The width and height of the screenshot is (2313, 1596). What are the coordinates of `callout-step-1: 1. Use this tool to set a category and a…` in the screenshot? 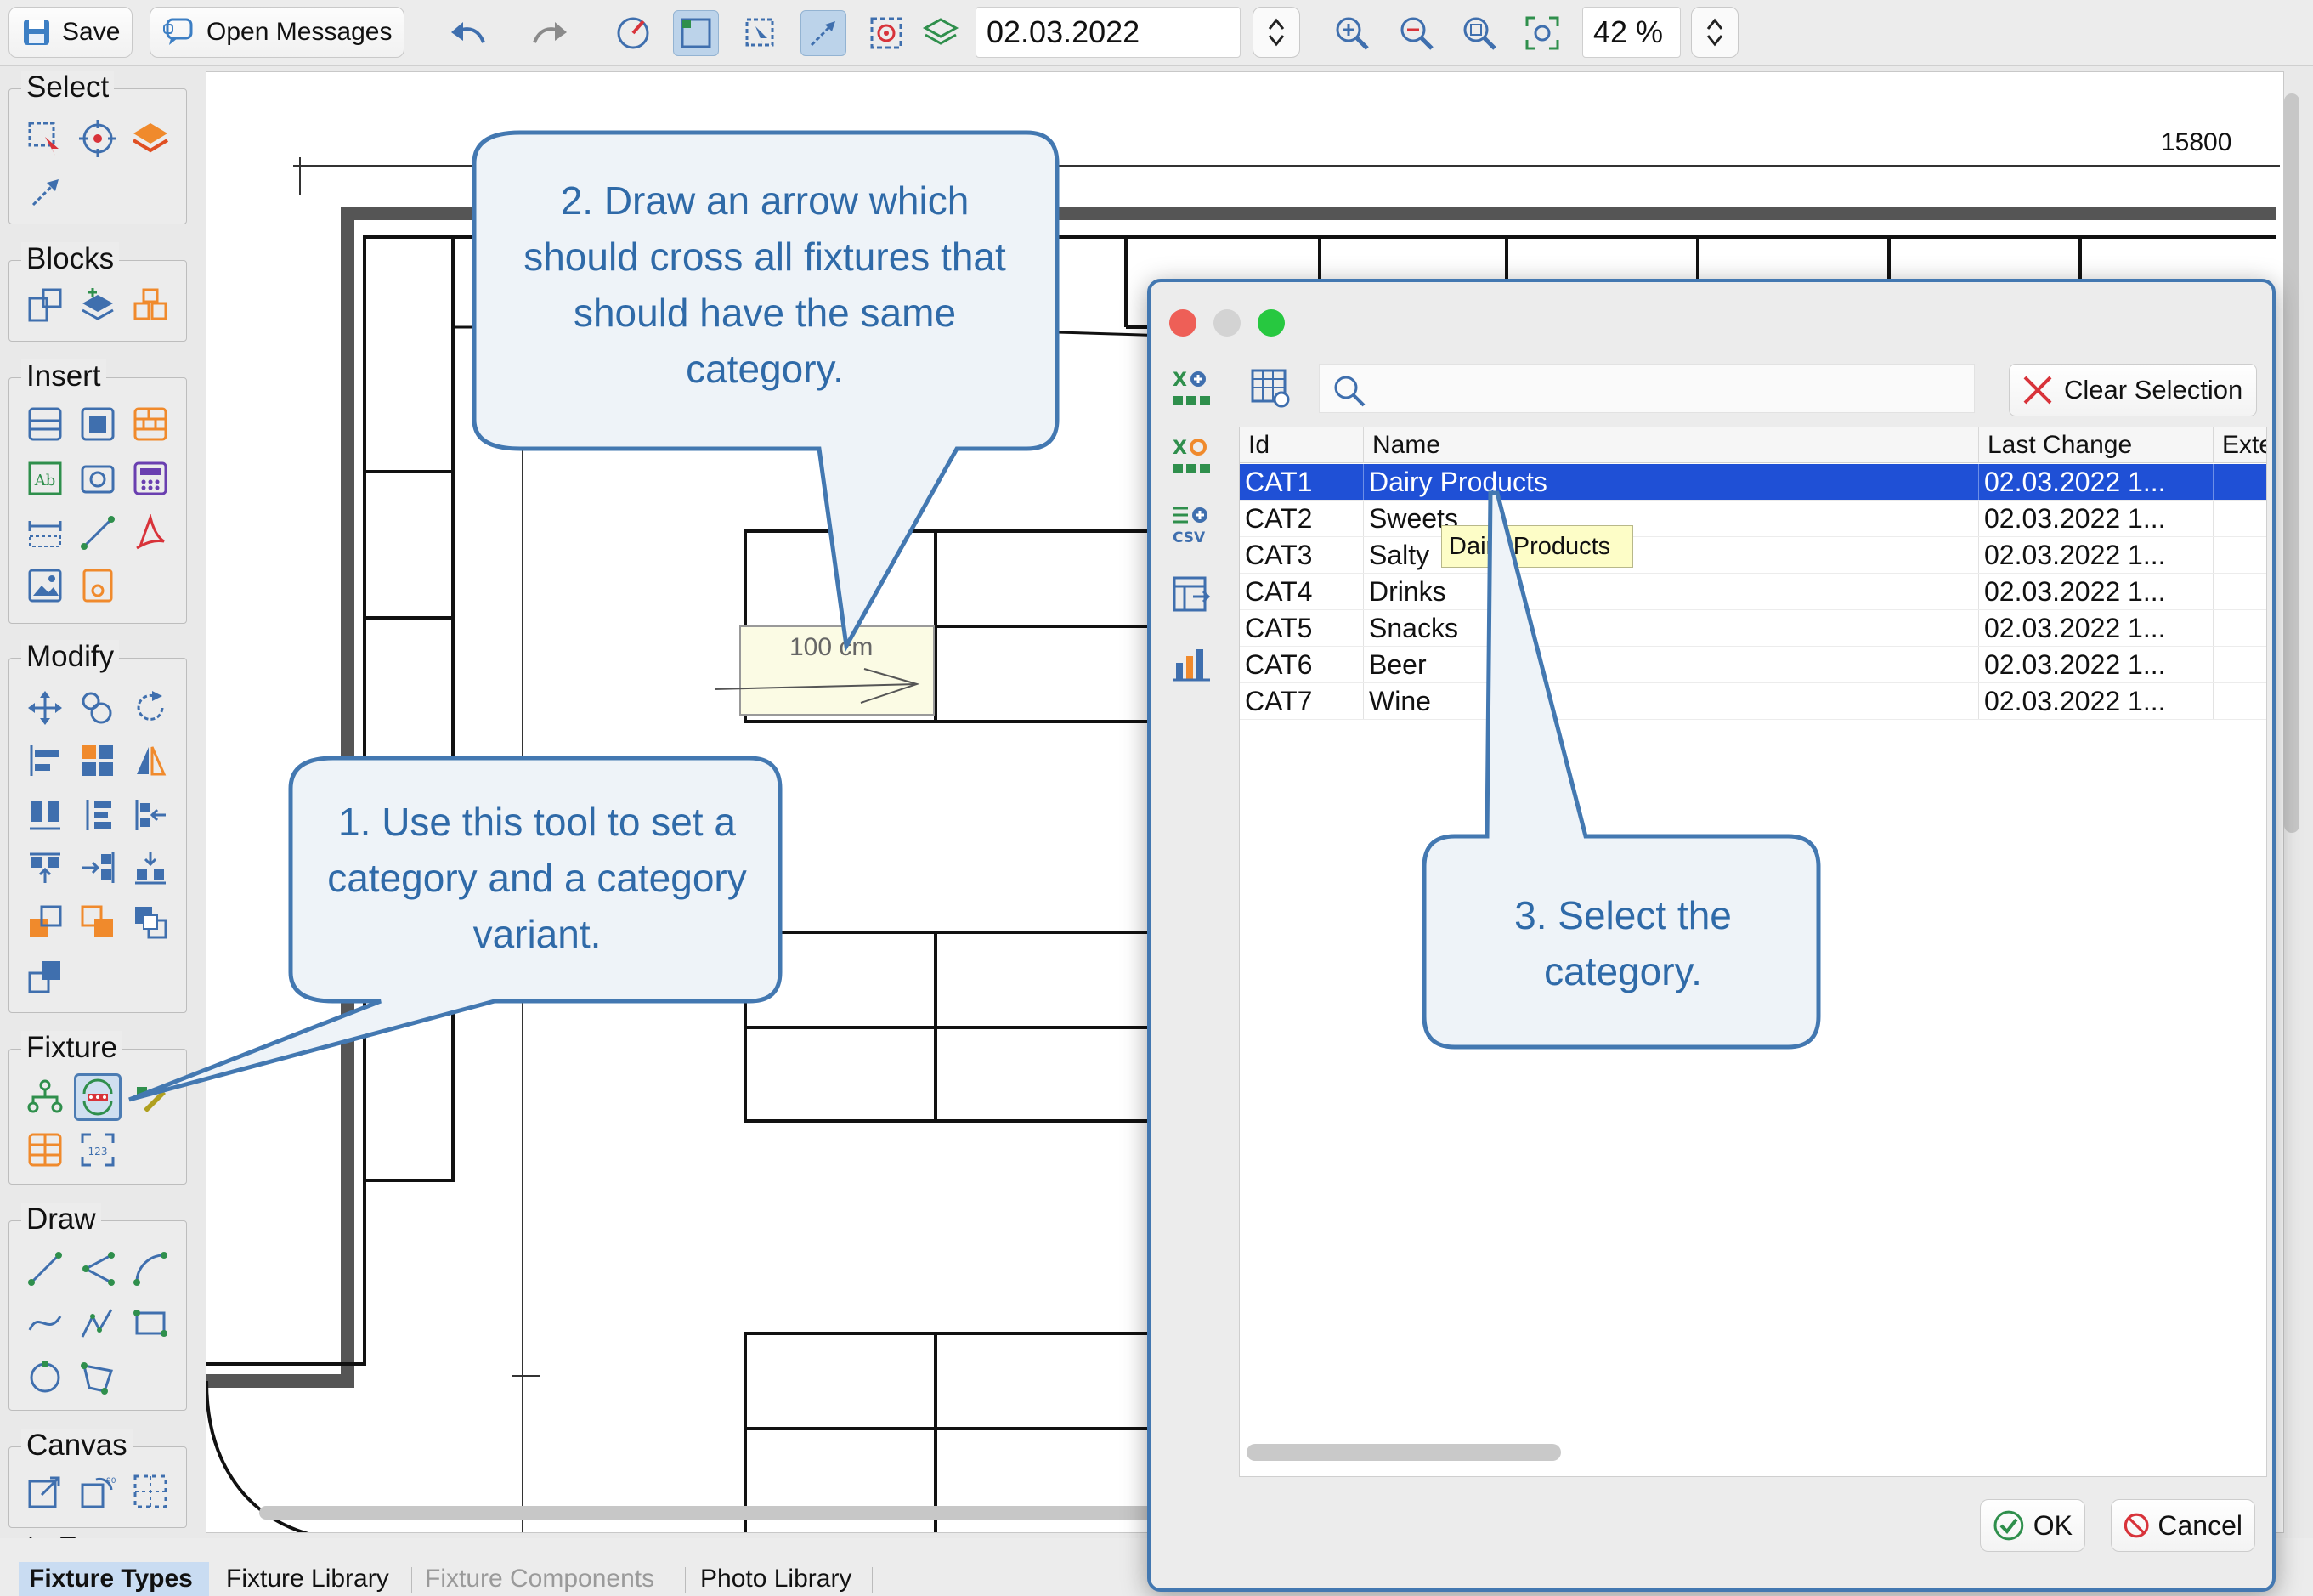 It's located at (537, 878).